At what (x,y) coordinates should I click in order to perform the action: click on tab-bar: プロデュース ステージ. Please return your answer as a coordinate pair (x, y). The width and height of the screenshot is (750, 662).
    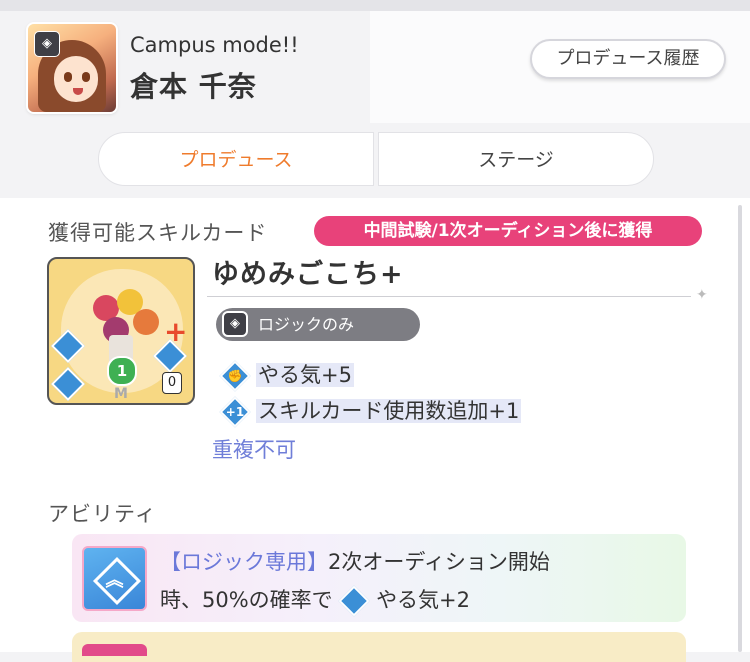
    Looking at the image, I should click on (376, 160).